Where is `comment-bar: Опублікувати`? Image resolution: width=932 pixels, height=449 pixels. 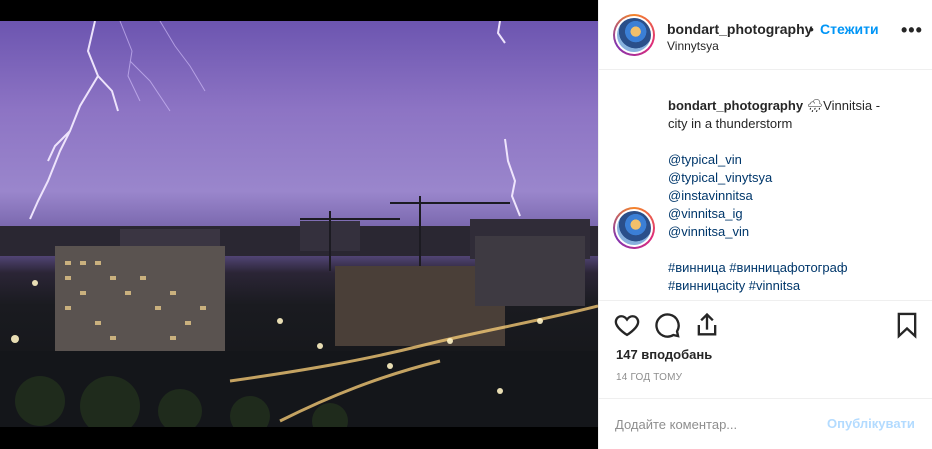
comment-bar: Опублікувати is located at coordinates (765, 423).